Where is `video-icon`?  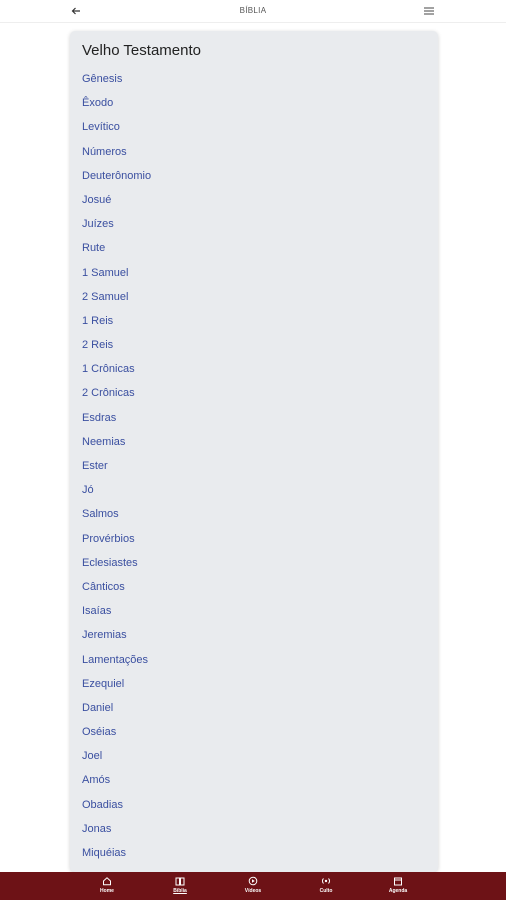
video-icon is located at coordinates (253, 881).